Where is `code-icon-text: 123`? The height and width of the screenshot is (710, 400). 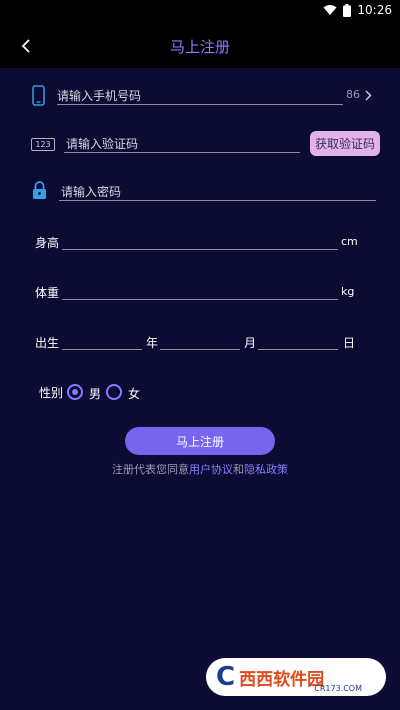
code-icon-text: 123 is located at coordinates (43, 144).